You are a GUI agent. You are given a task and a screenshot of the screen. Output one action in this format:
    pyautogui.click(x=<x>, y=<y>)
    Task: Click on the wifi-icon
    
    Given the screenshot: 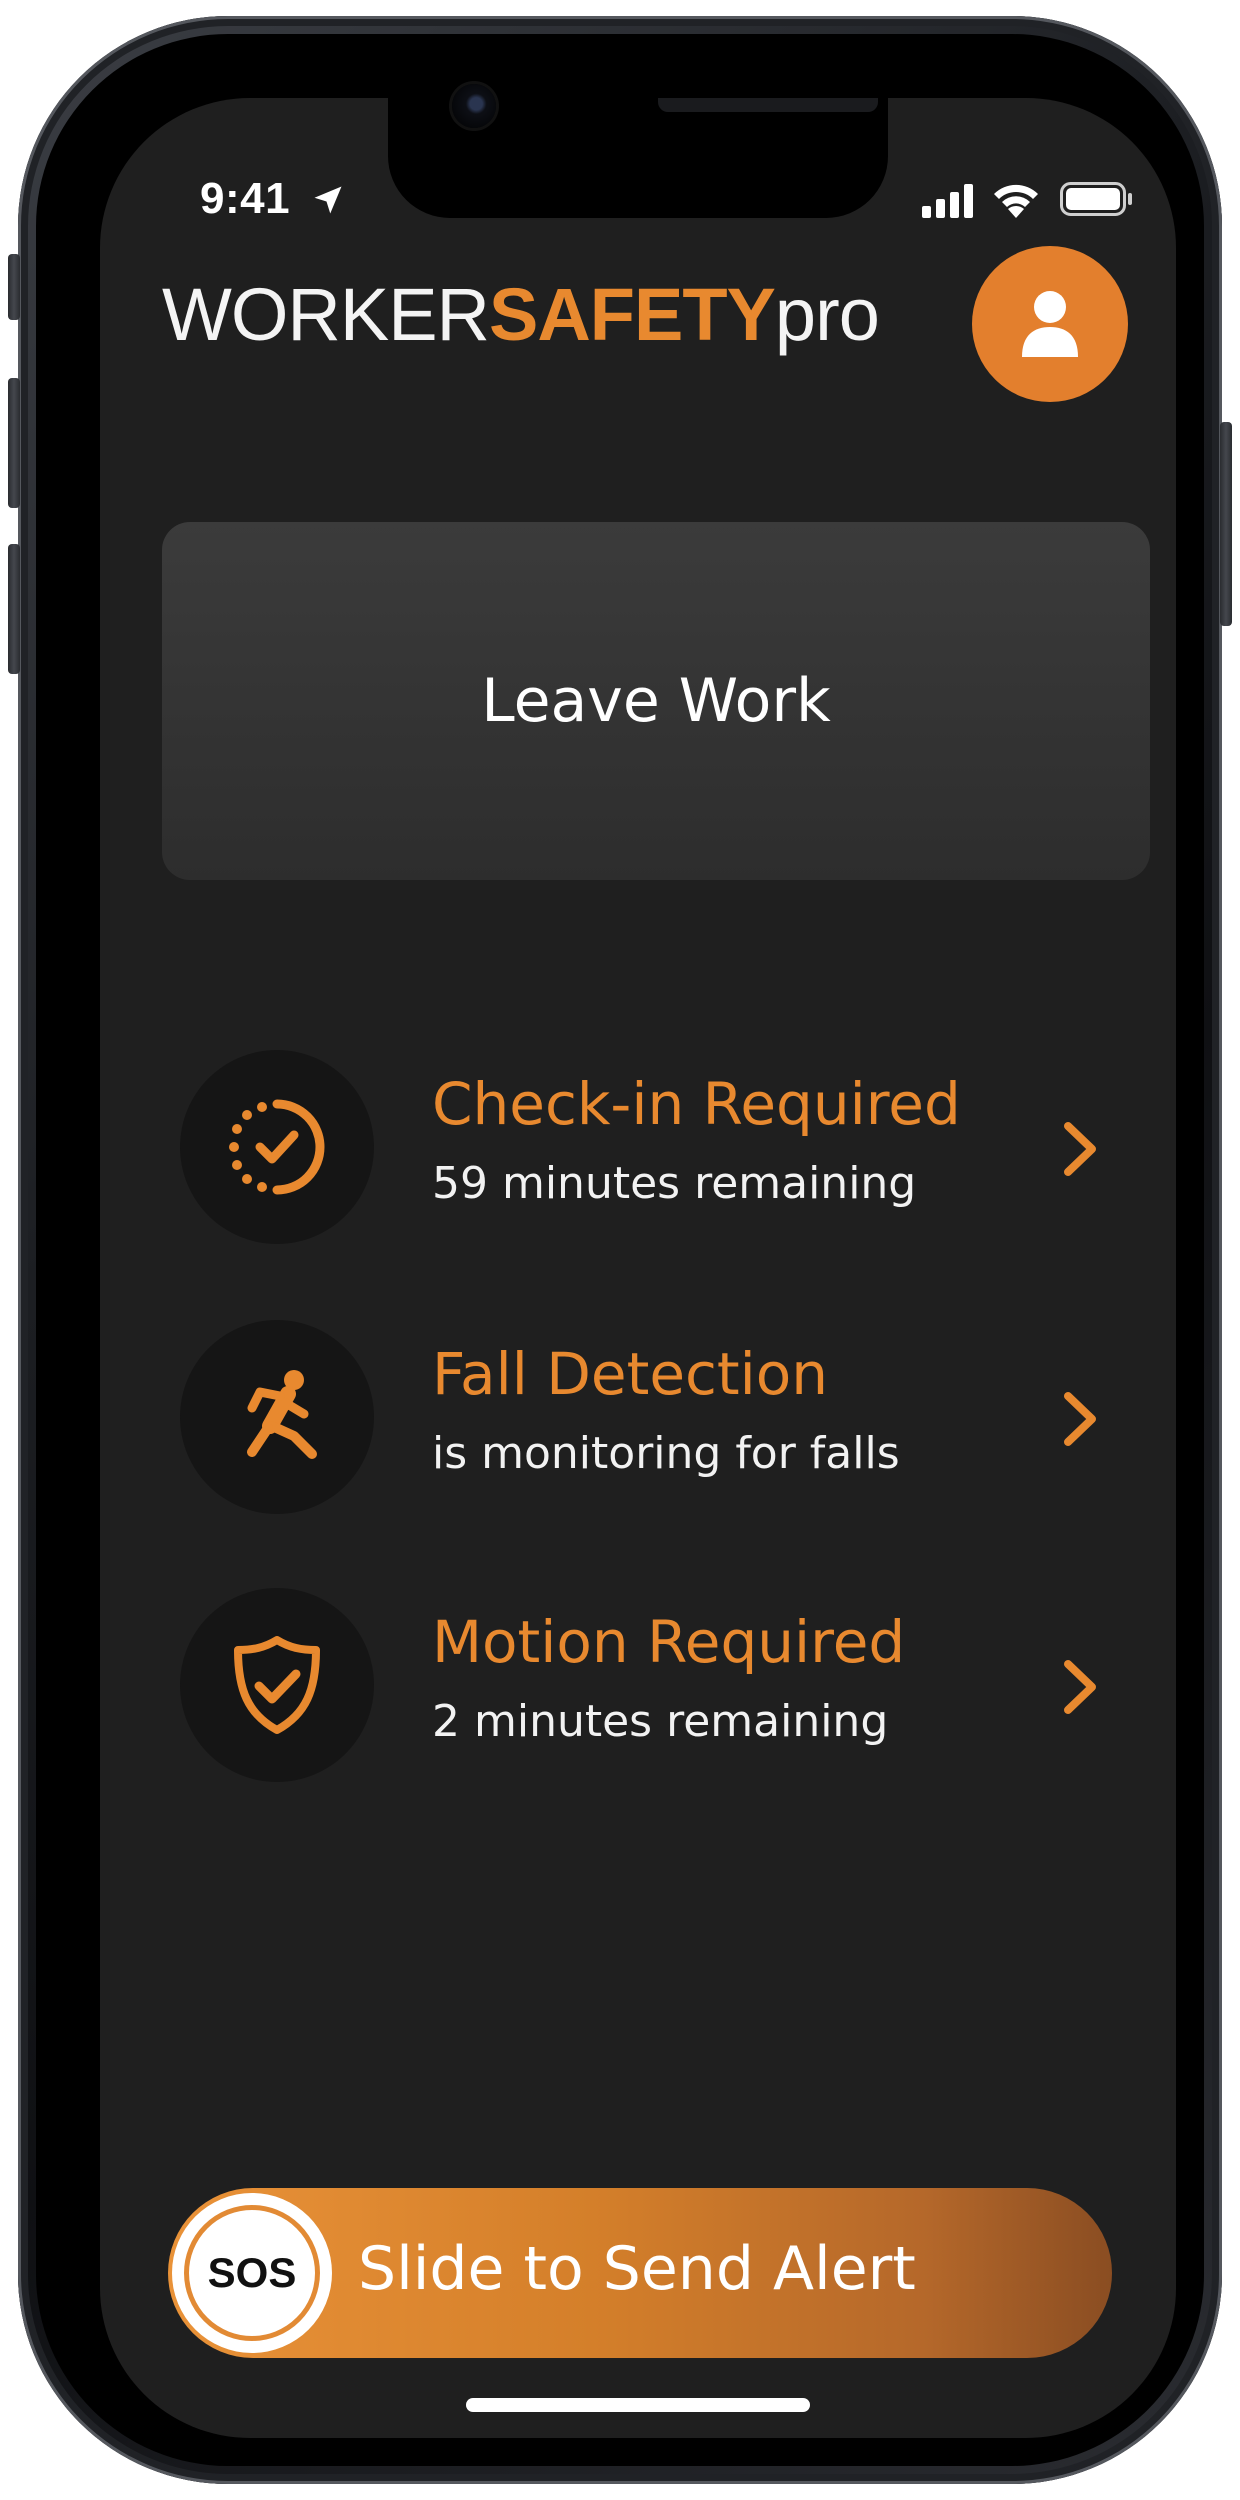 What is the action you would take?
    pyautogui.click(x=1016, y=201)
    